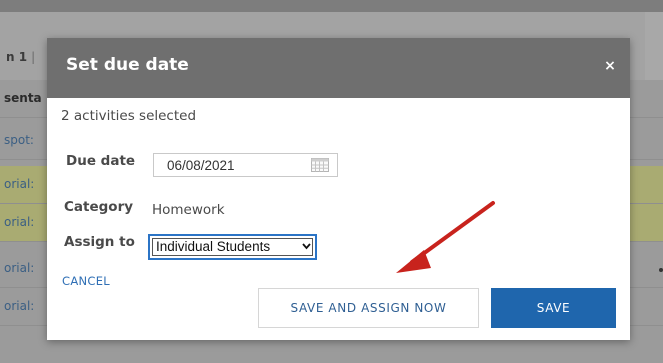  Describe the element at coordinates (201, 165) in the screenshot. I see `due-date-value: 06/08/2021` at that location.